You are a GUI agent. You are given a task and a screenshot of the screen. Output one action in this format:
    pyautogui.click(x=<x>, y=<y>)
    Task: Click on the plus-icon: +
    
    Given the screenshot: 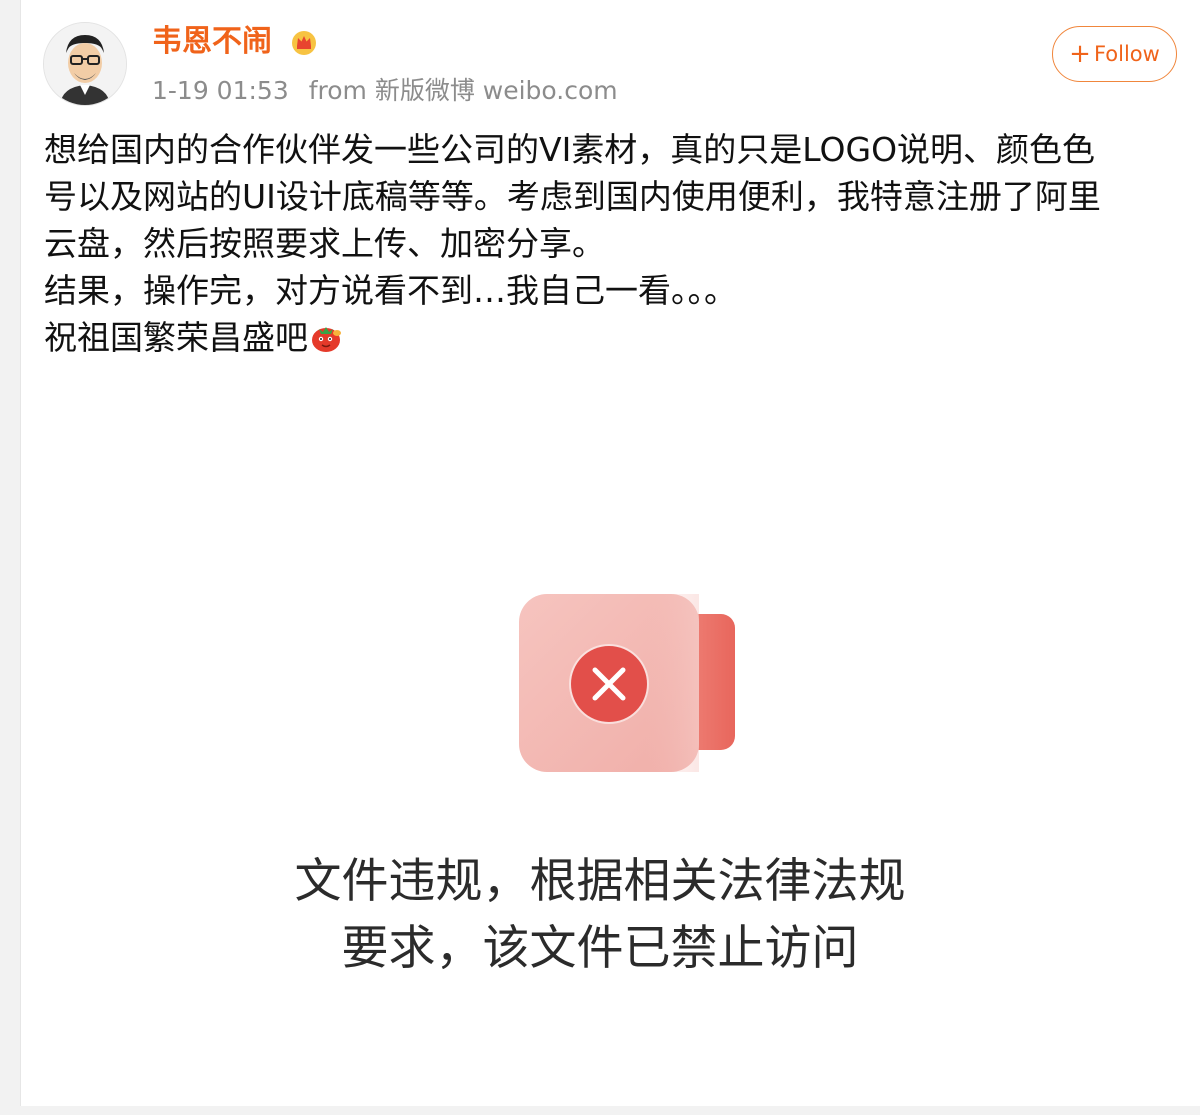 What is the action you would take?
    pyautogui.click(x=1080, y=54)
    